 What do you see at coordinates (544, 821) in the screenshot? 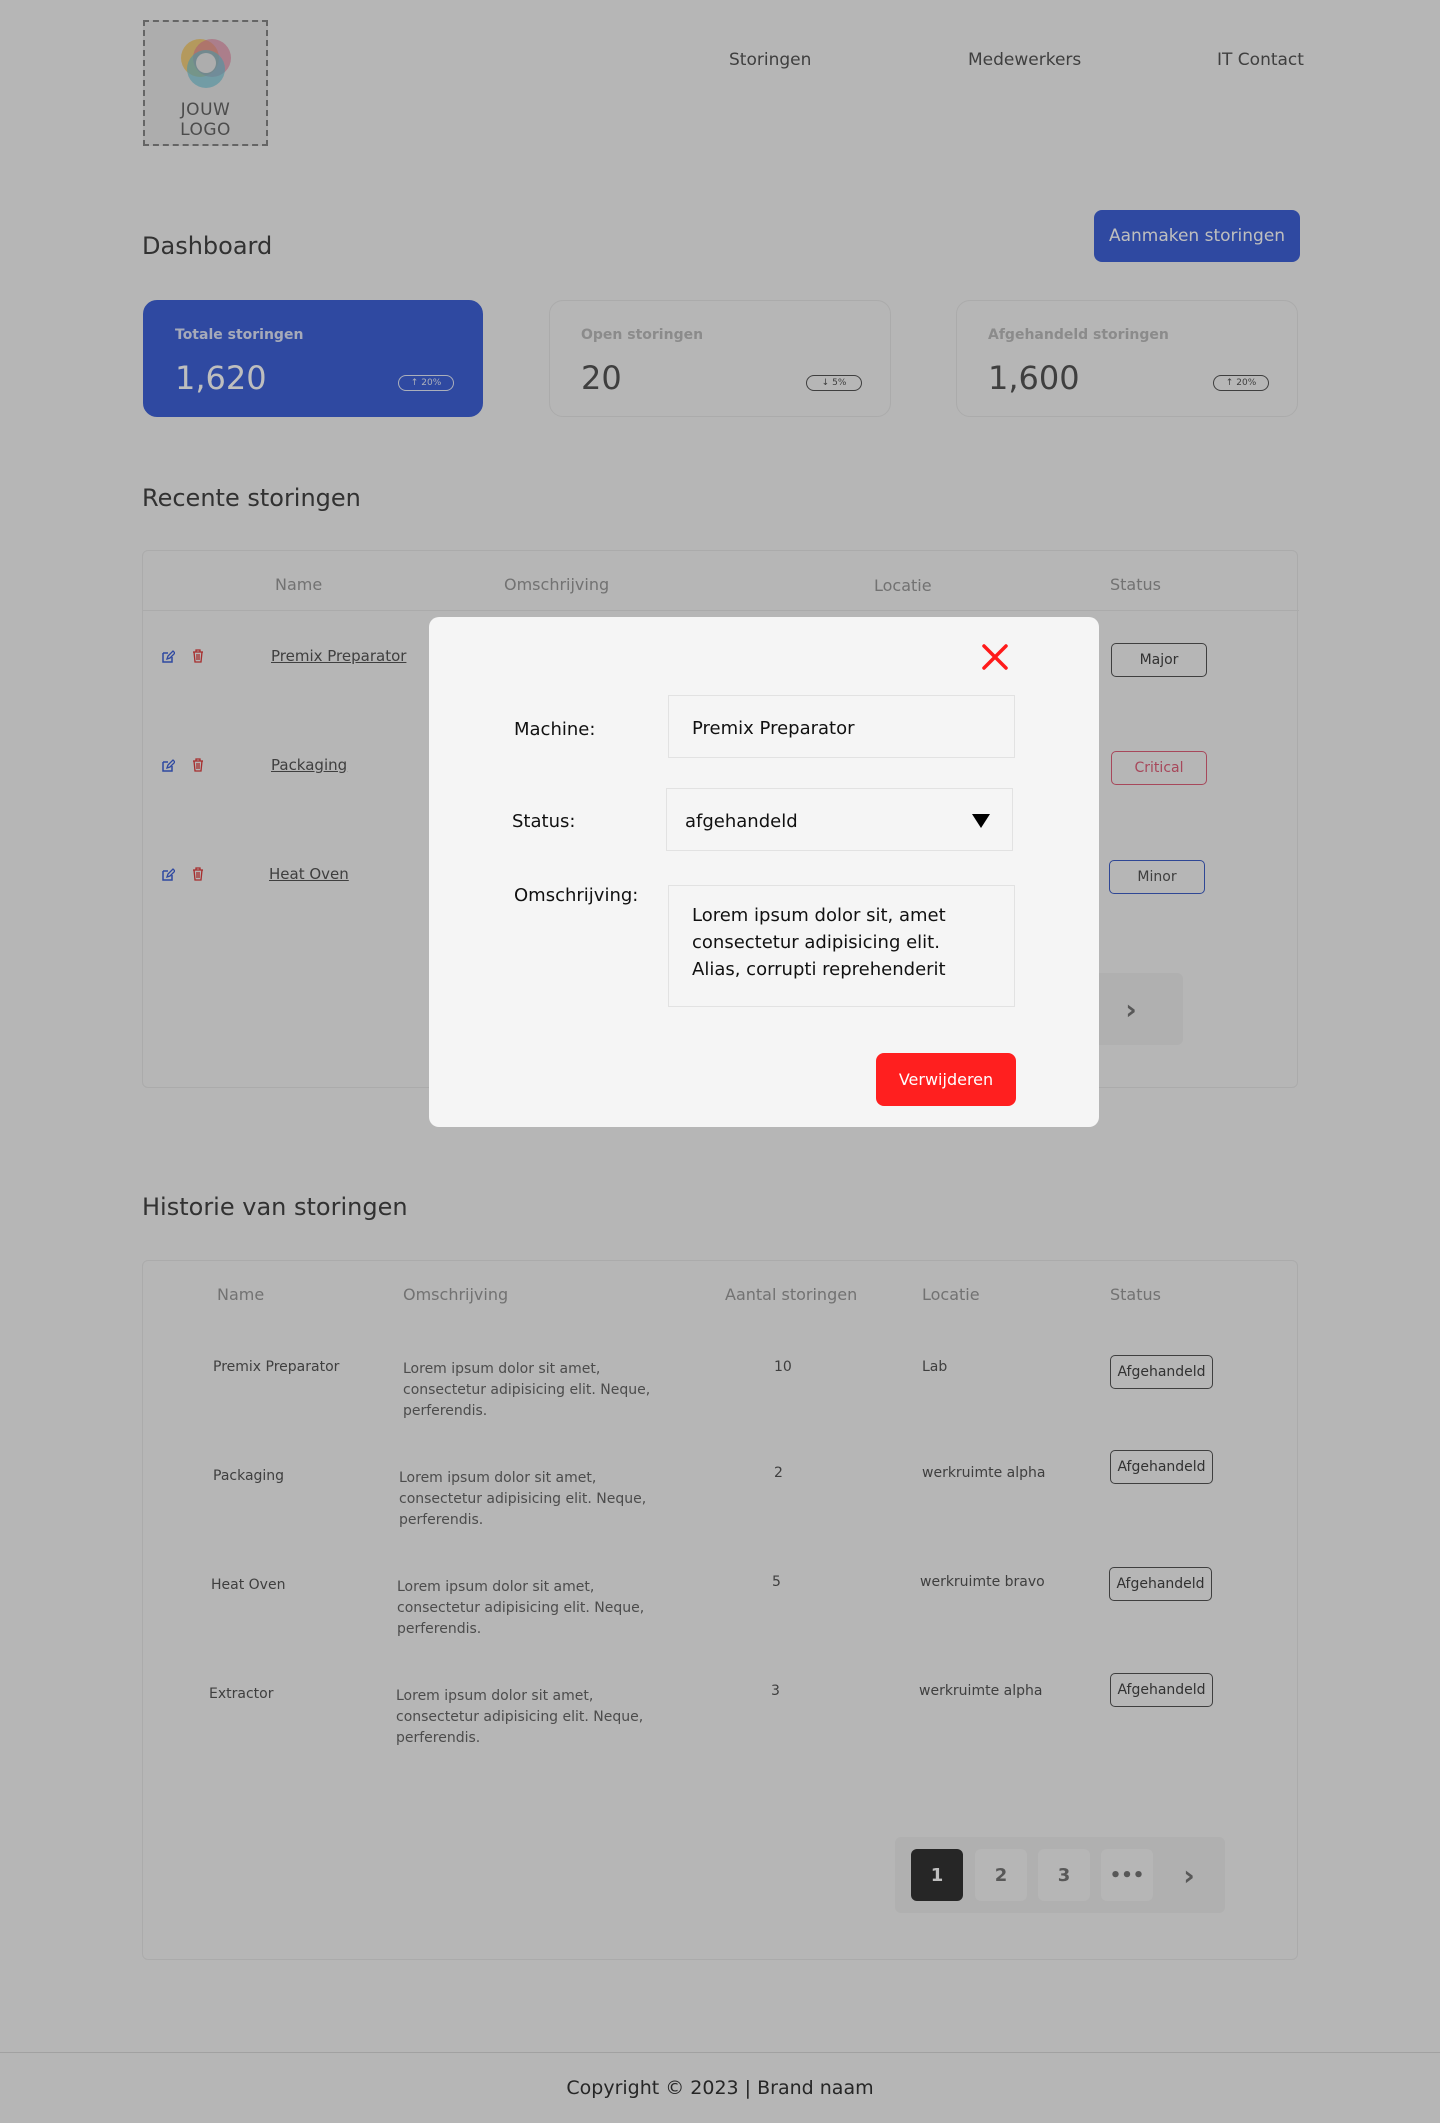
I see `status-label: Status:` at bounding box center [544, 821].